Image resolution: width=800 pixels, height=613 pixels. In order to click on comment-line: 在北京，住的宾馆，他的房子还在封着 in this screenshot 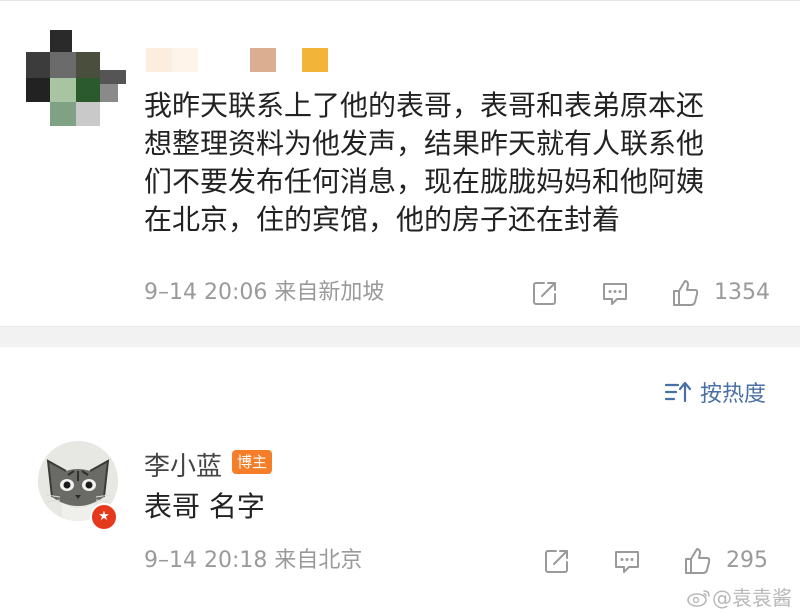, I will do `click(382, 219)`.